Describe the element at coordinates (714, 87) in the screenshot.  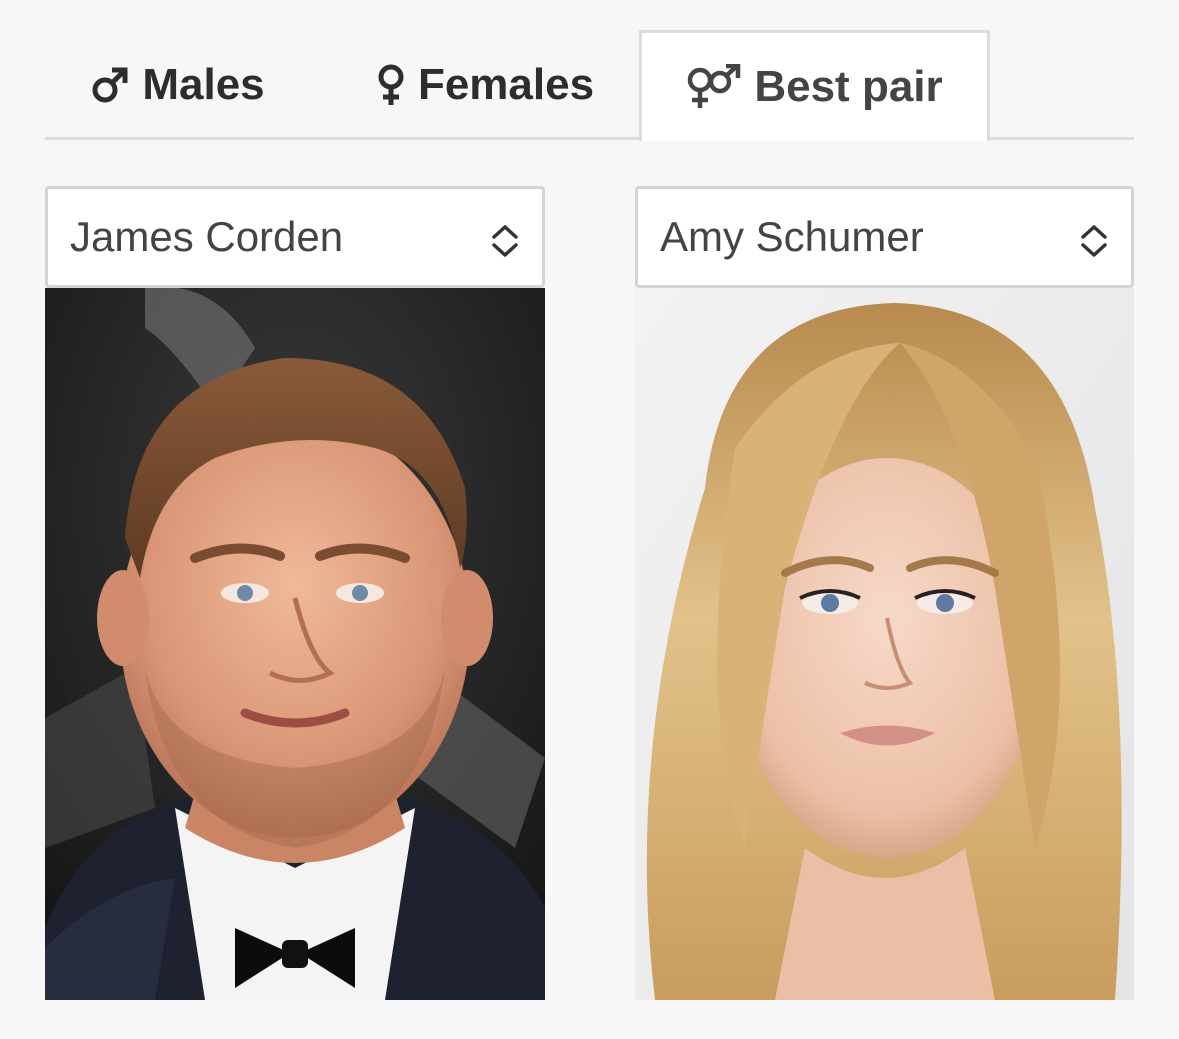
I see `male-female-symbol-icon` at that location.